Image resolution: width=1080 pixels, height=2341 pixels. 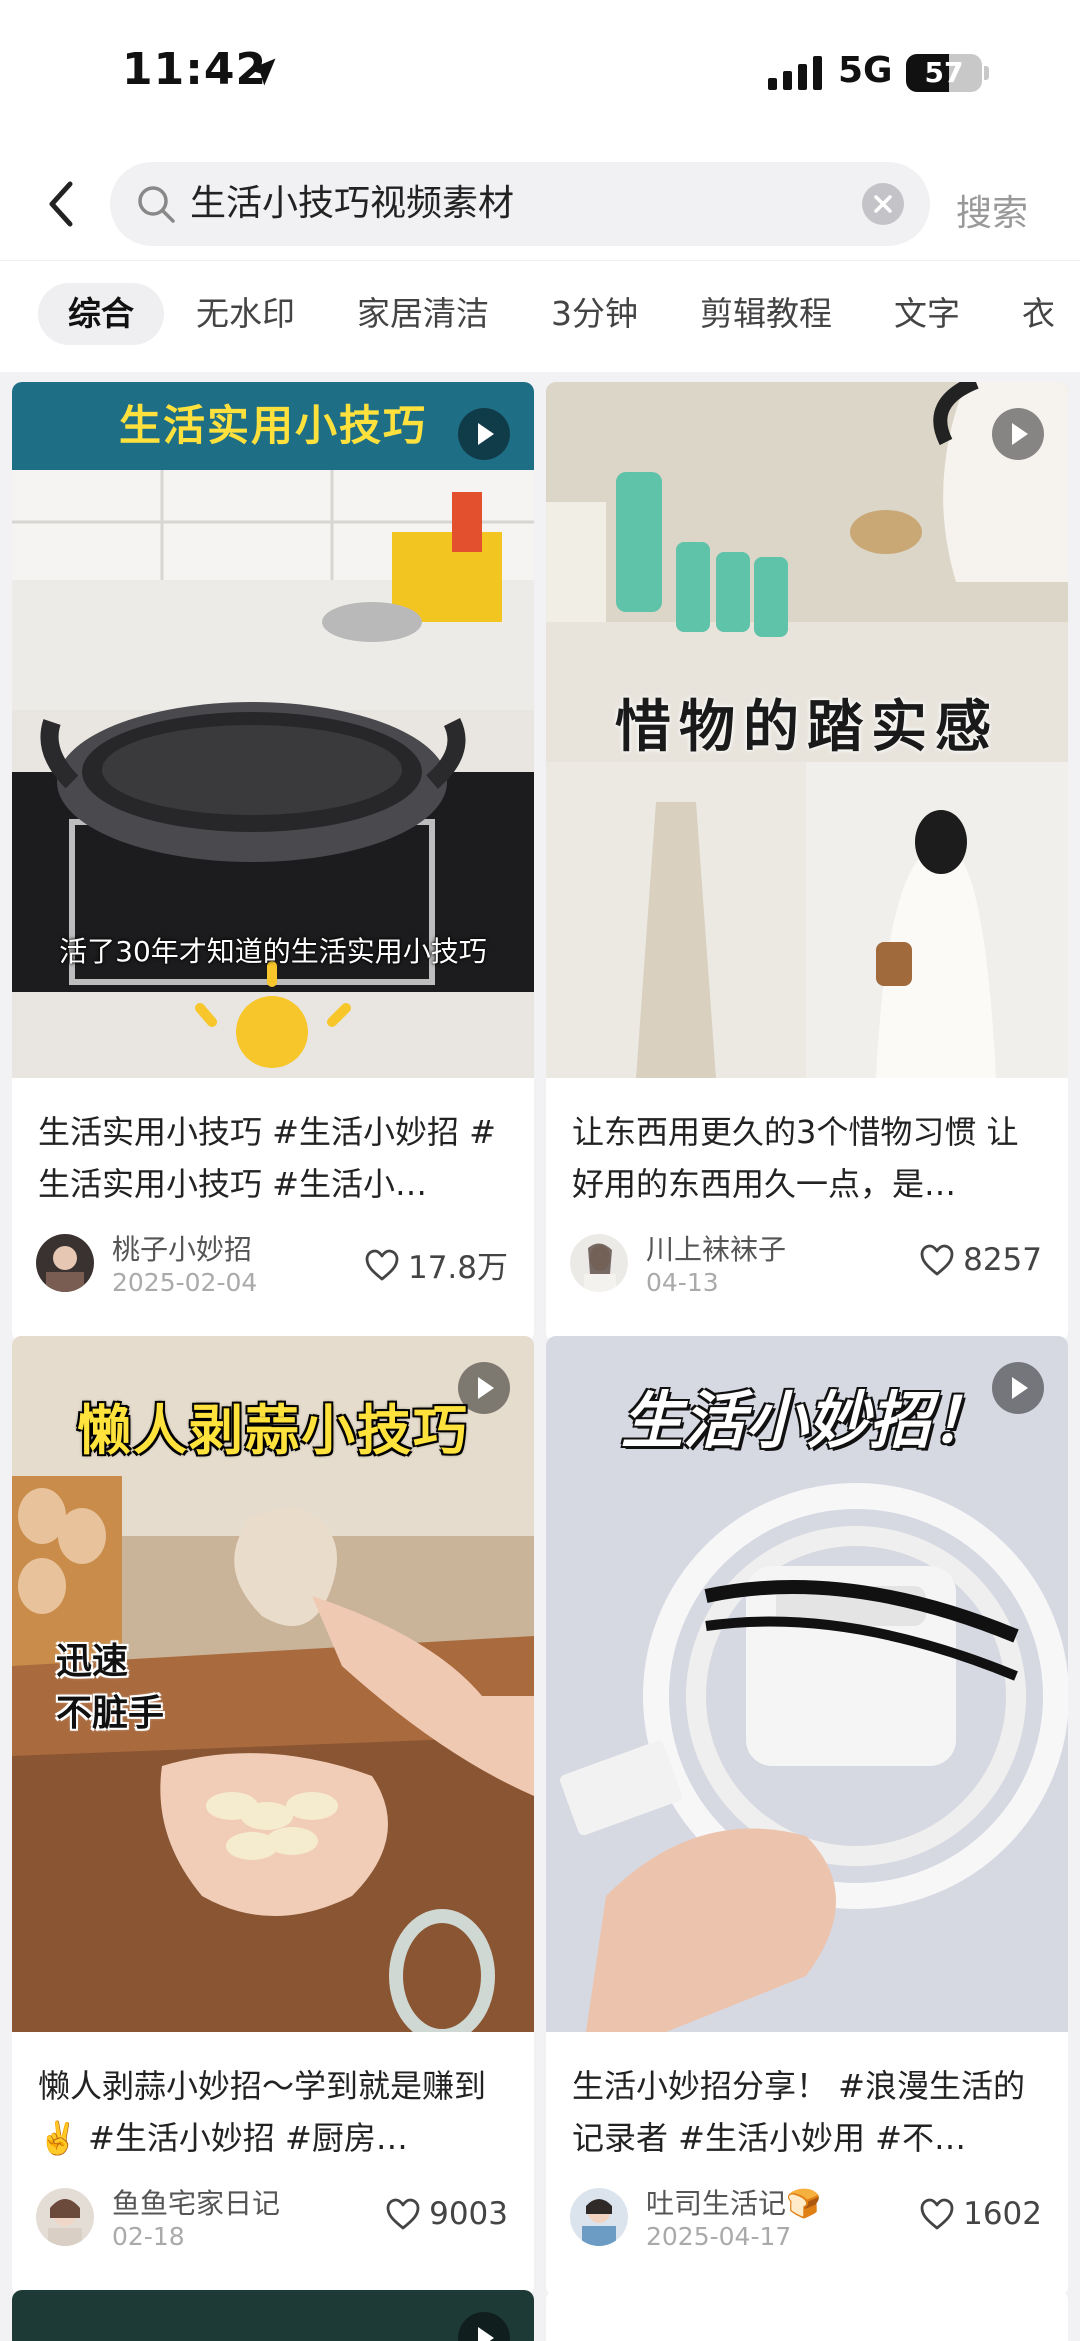 I want to click on clear-icon, so click(x=883, y=204).